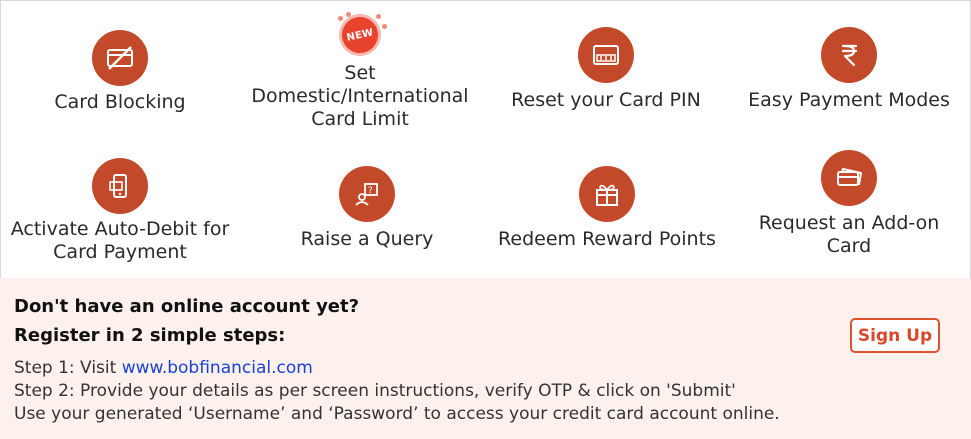 The width and height of the screenshot is (971, 439). I want to click on new-badge-icon: NEW, so click(360, 35).